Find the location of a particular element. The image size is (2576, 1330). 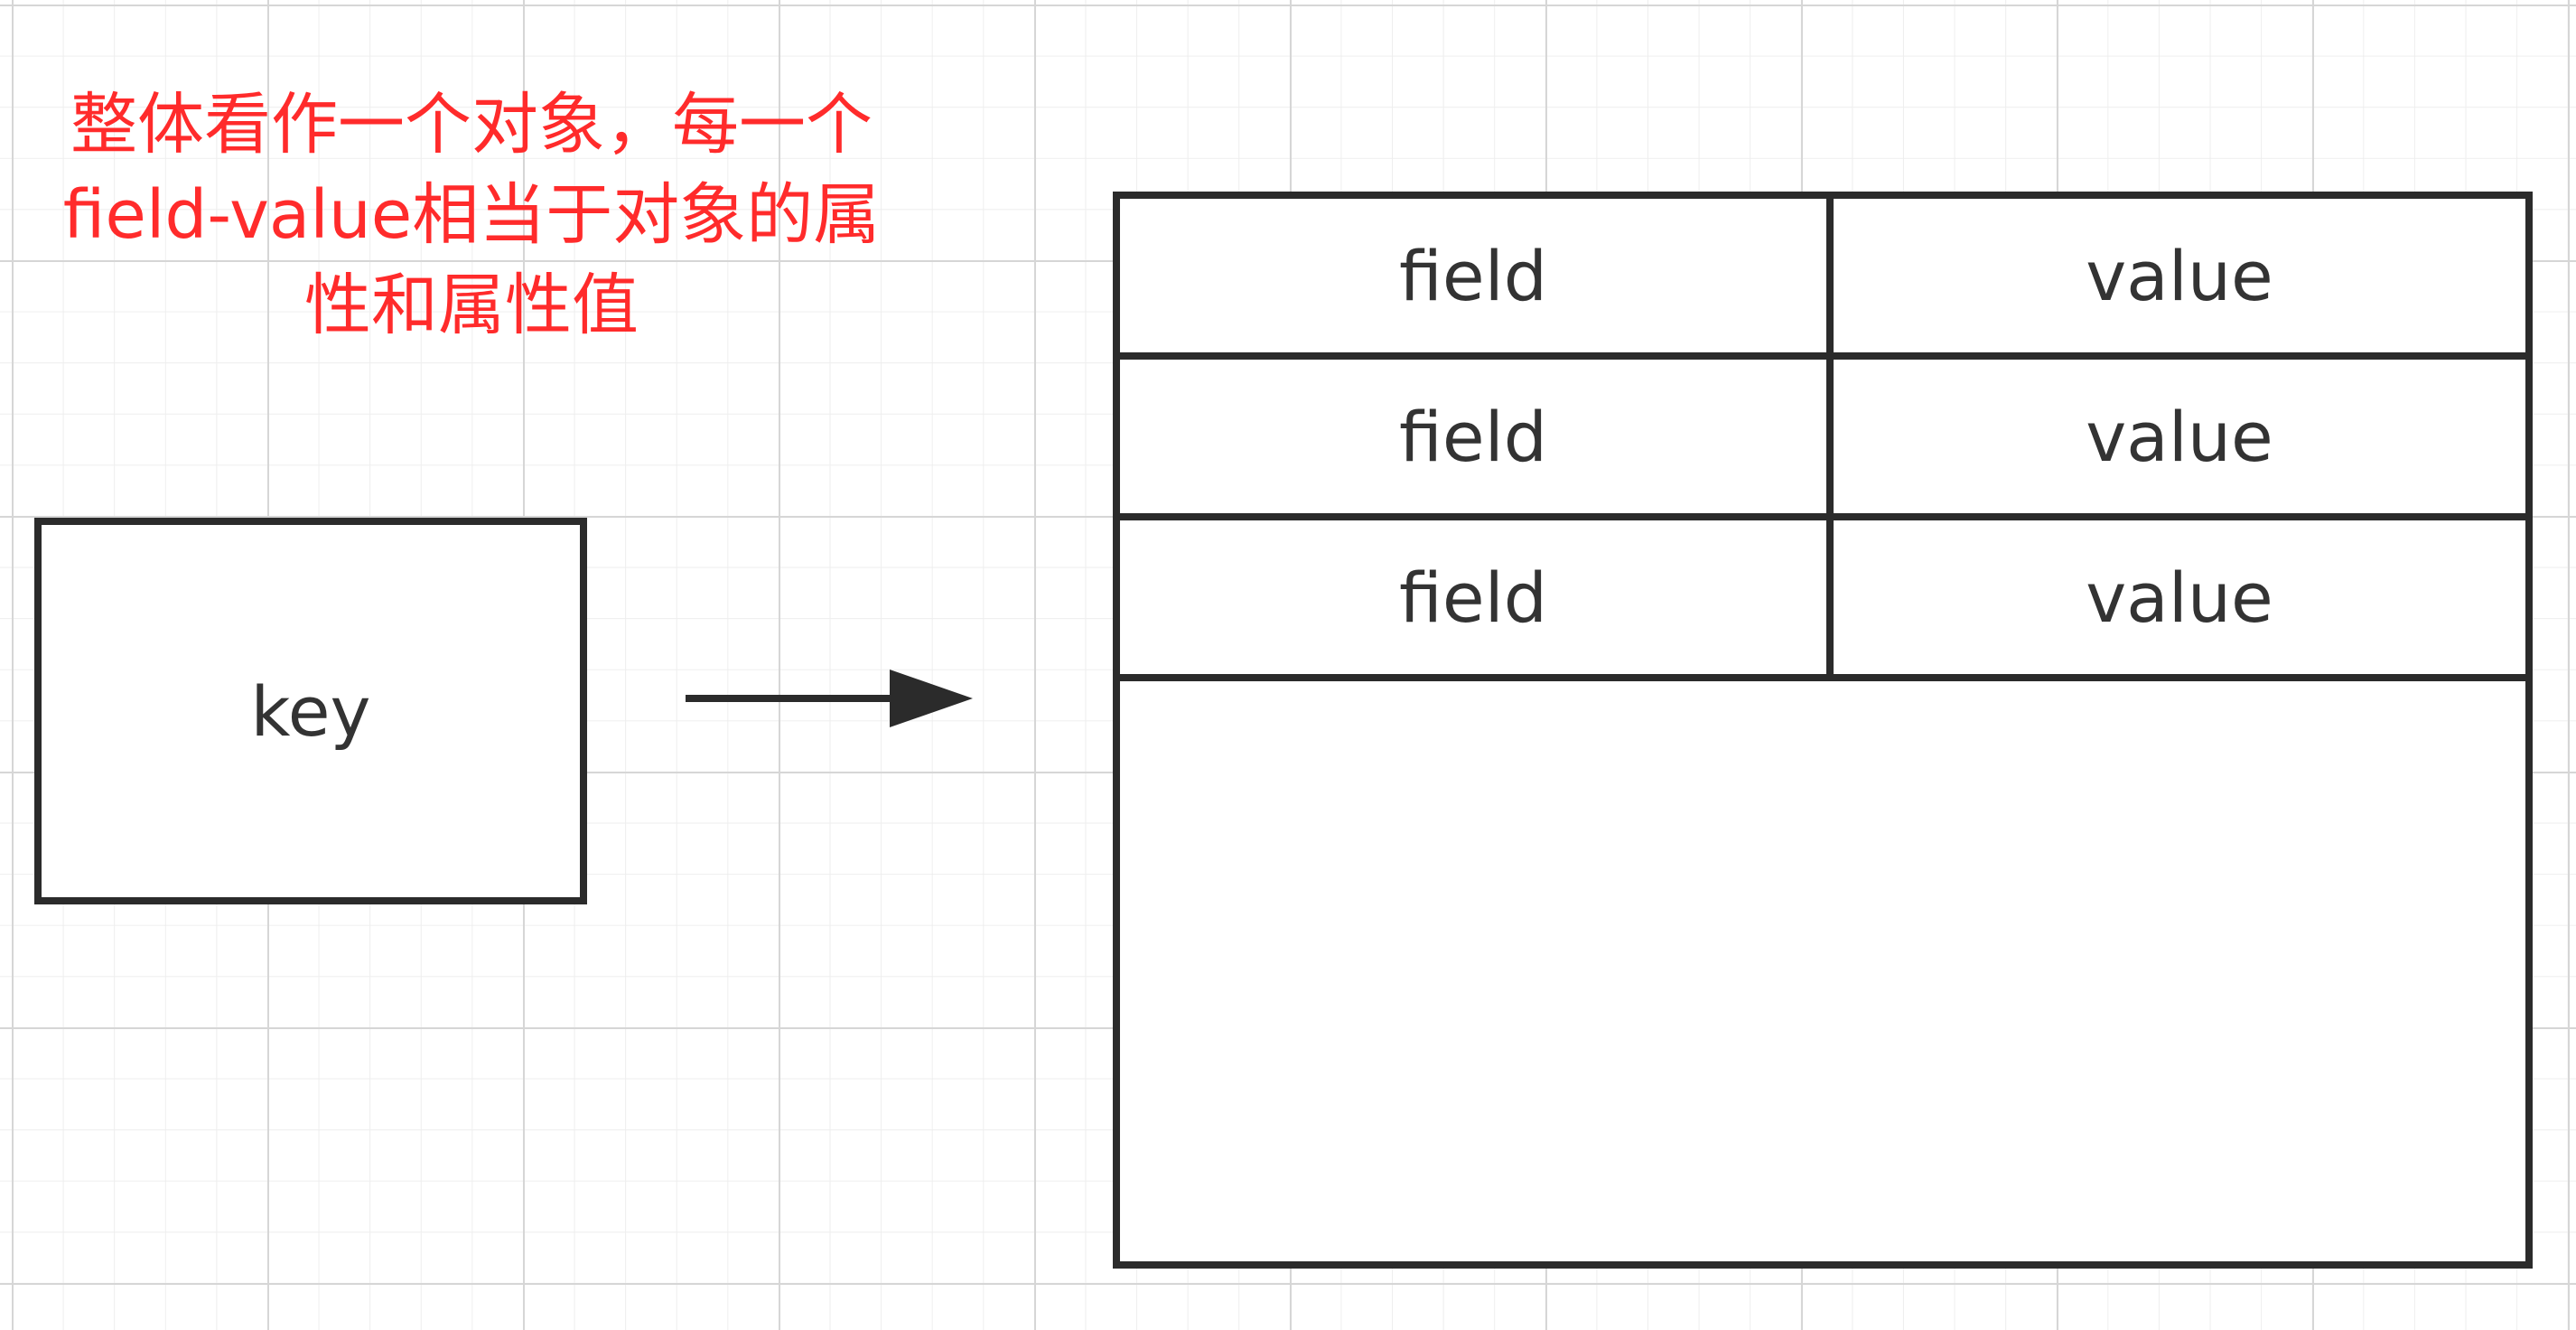

key-label: key is located at coordinates (310, 711).